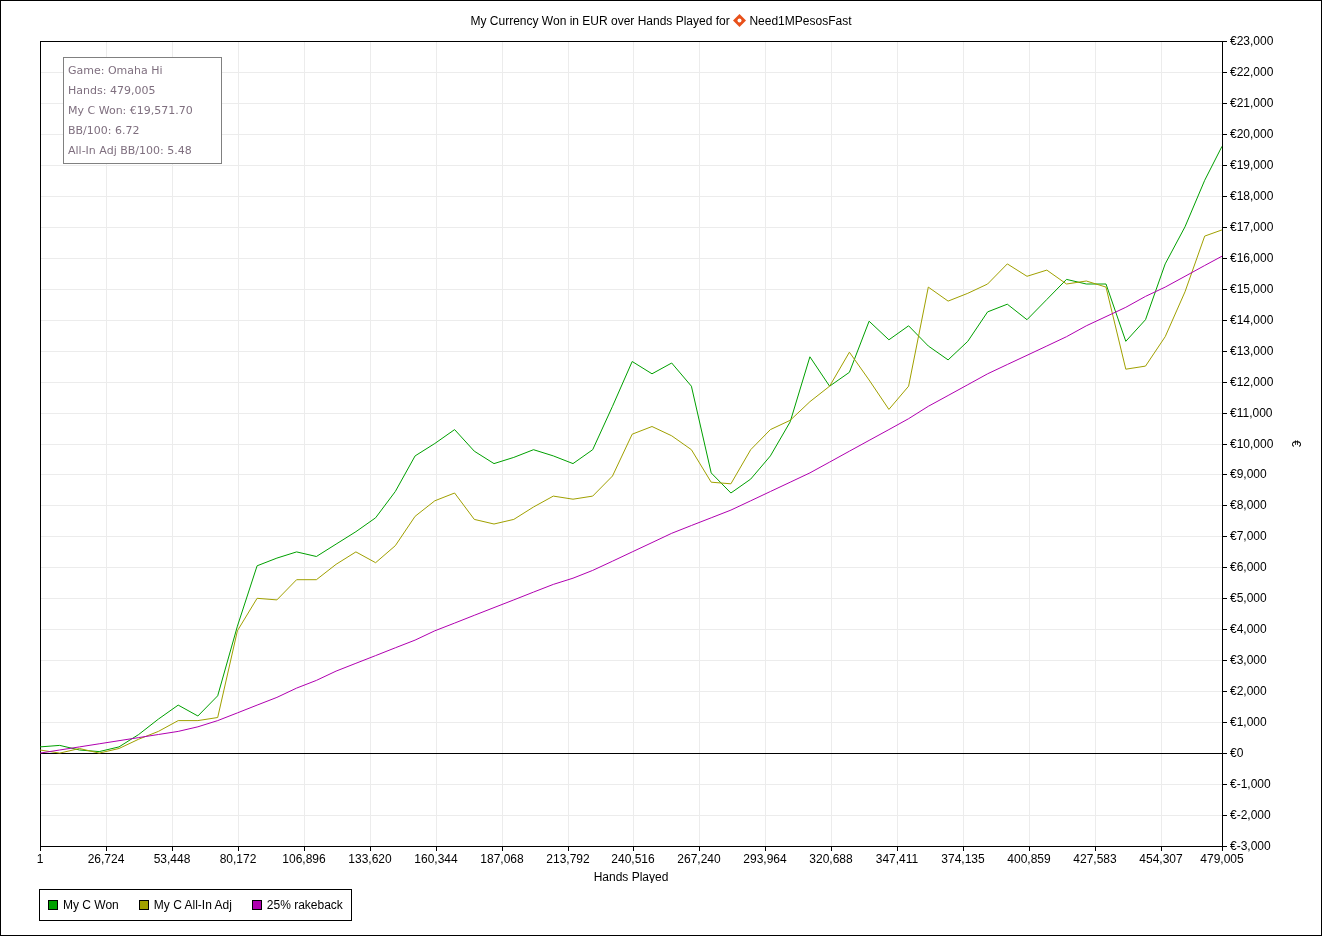  I want to click on stat-line: Hands: 479,005, so click(112, 91).